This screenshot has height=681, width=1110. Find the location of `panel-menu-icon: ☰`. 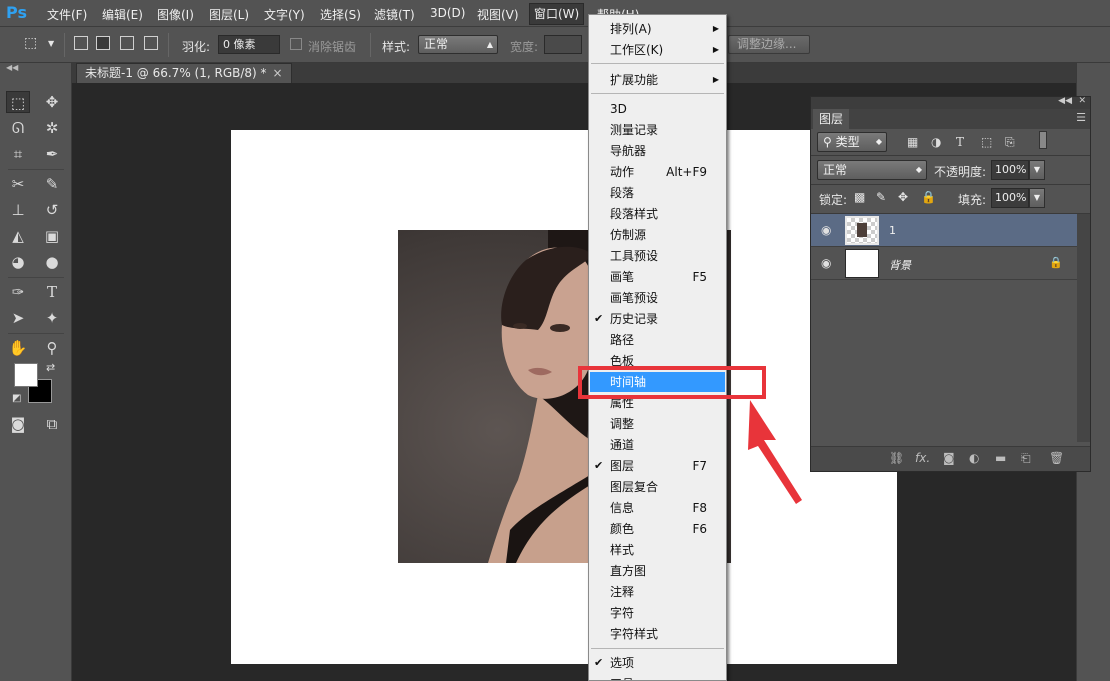

panel-menu-icon: ☰ is located at coordinates (1081, 117).